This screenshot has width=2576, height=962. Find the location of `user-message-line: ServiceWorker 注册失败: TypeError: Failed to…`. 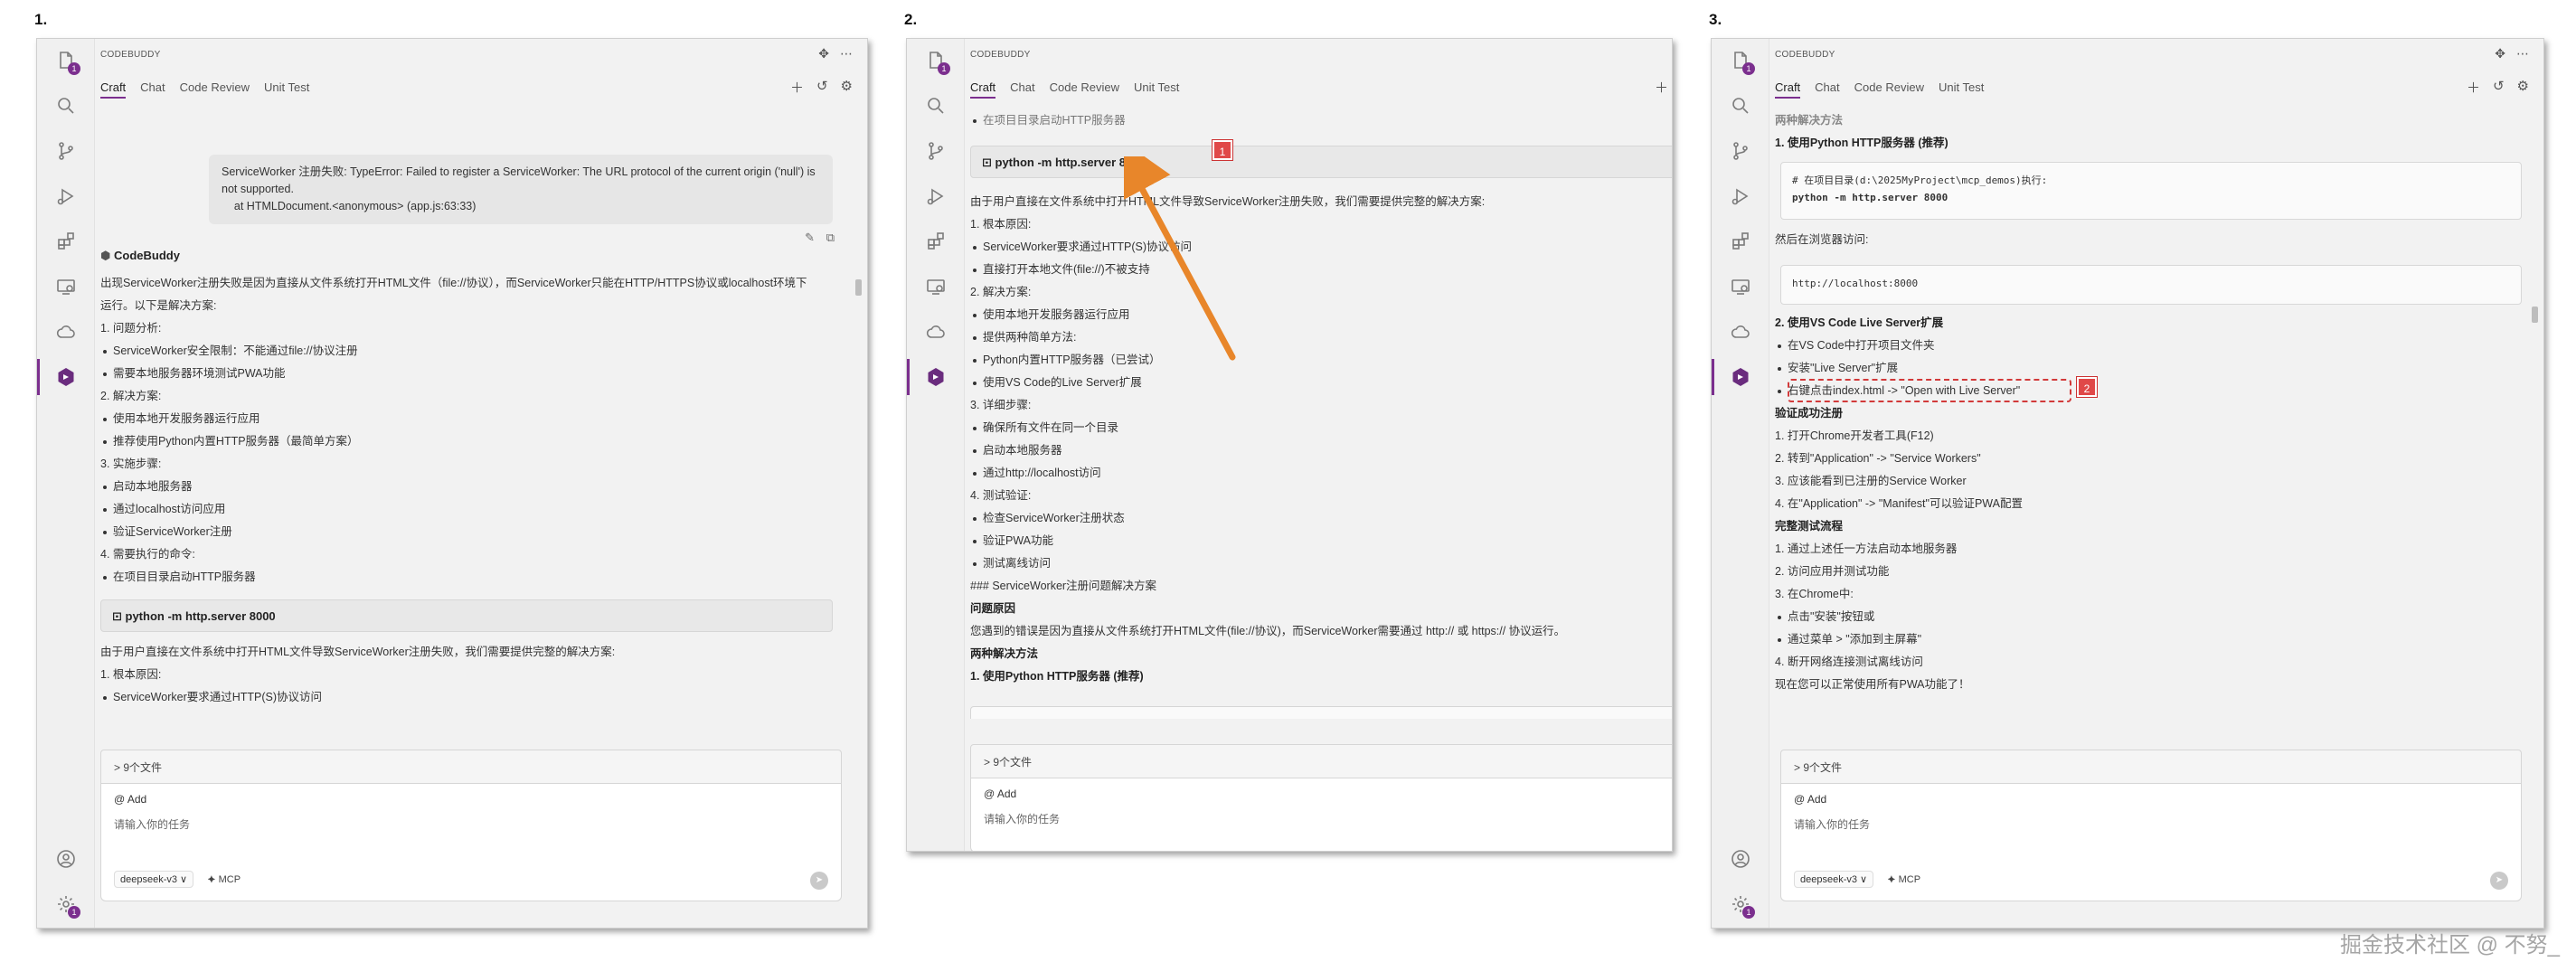

user-message-line: ServiceWorker 注册失败: TypeError: Failed to… is located at coordinates (519, 172).